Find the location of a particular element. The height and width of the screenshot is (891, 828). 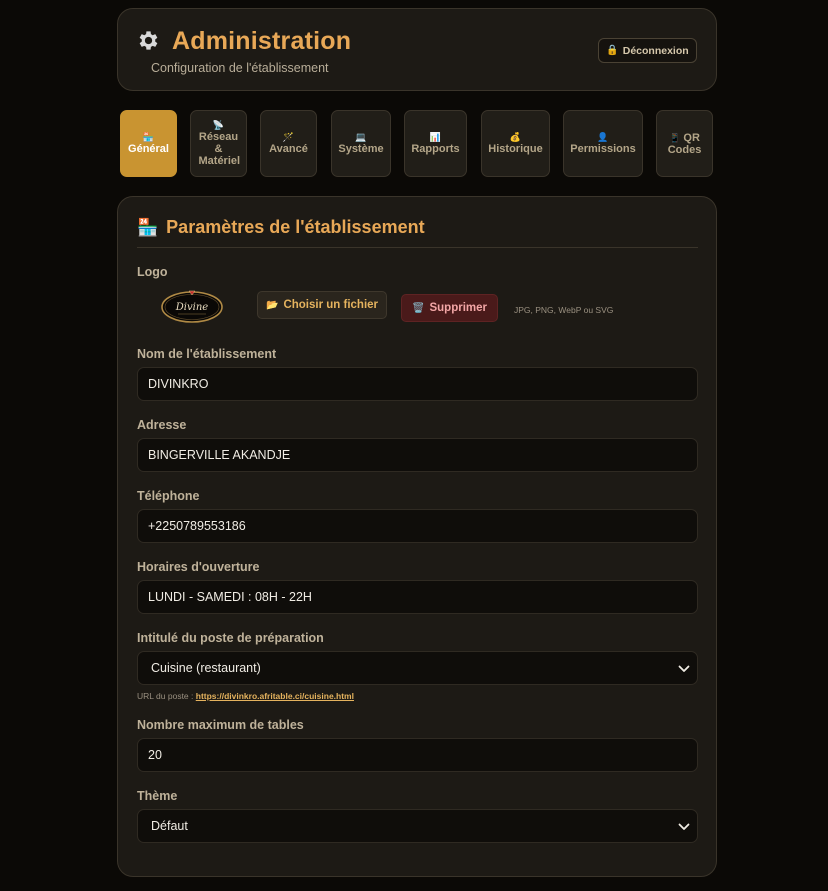

gear-icon is located at coordinates (148, 40).